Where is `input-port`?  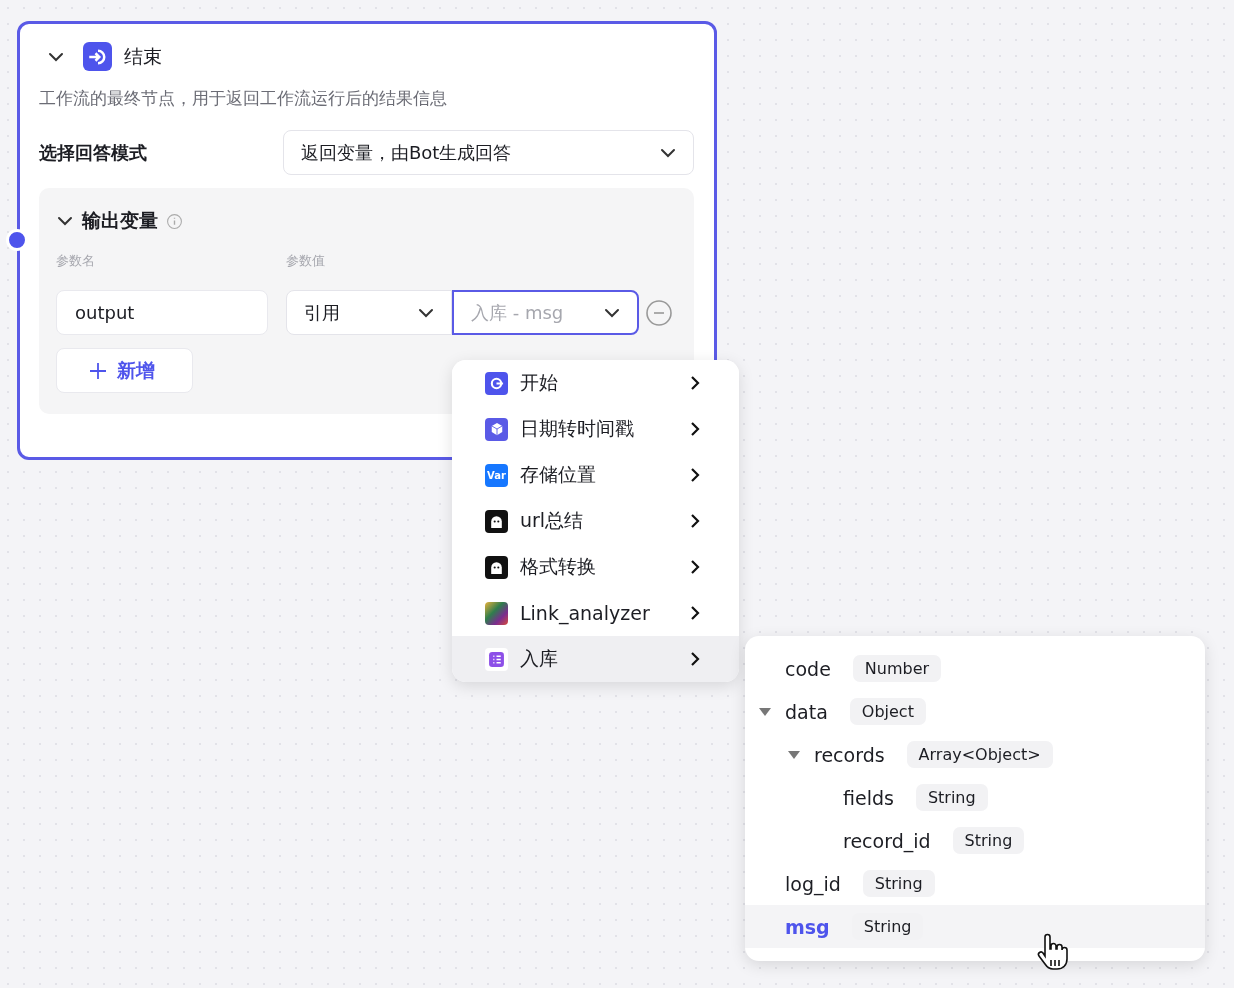
input-port is located at coordinates (17, 240).